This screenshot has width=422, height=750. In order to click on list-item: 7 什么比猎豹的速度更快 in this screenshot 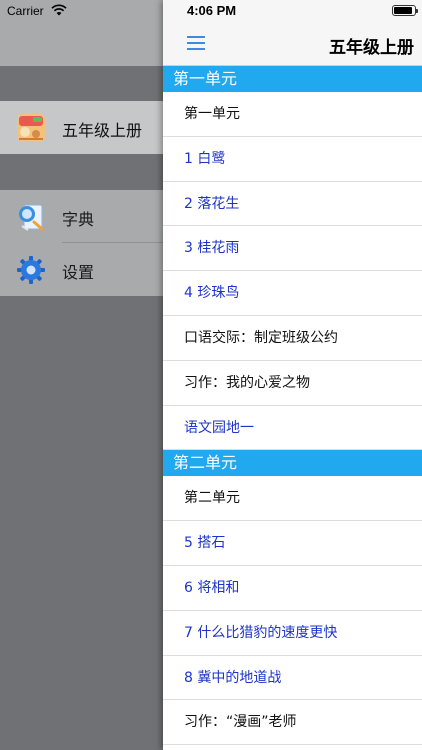, I will do `click(292, 633)`.